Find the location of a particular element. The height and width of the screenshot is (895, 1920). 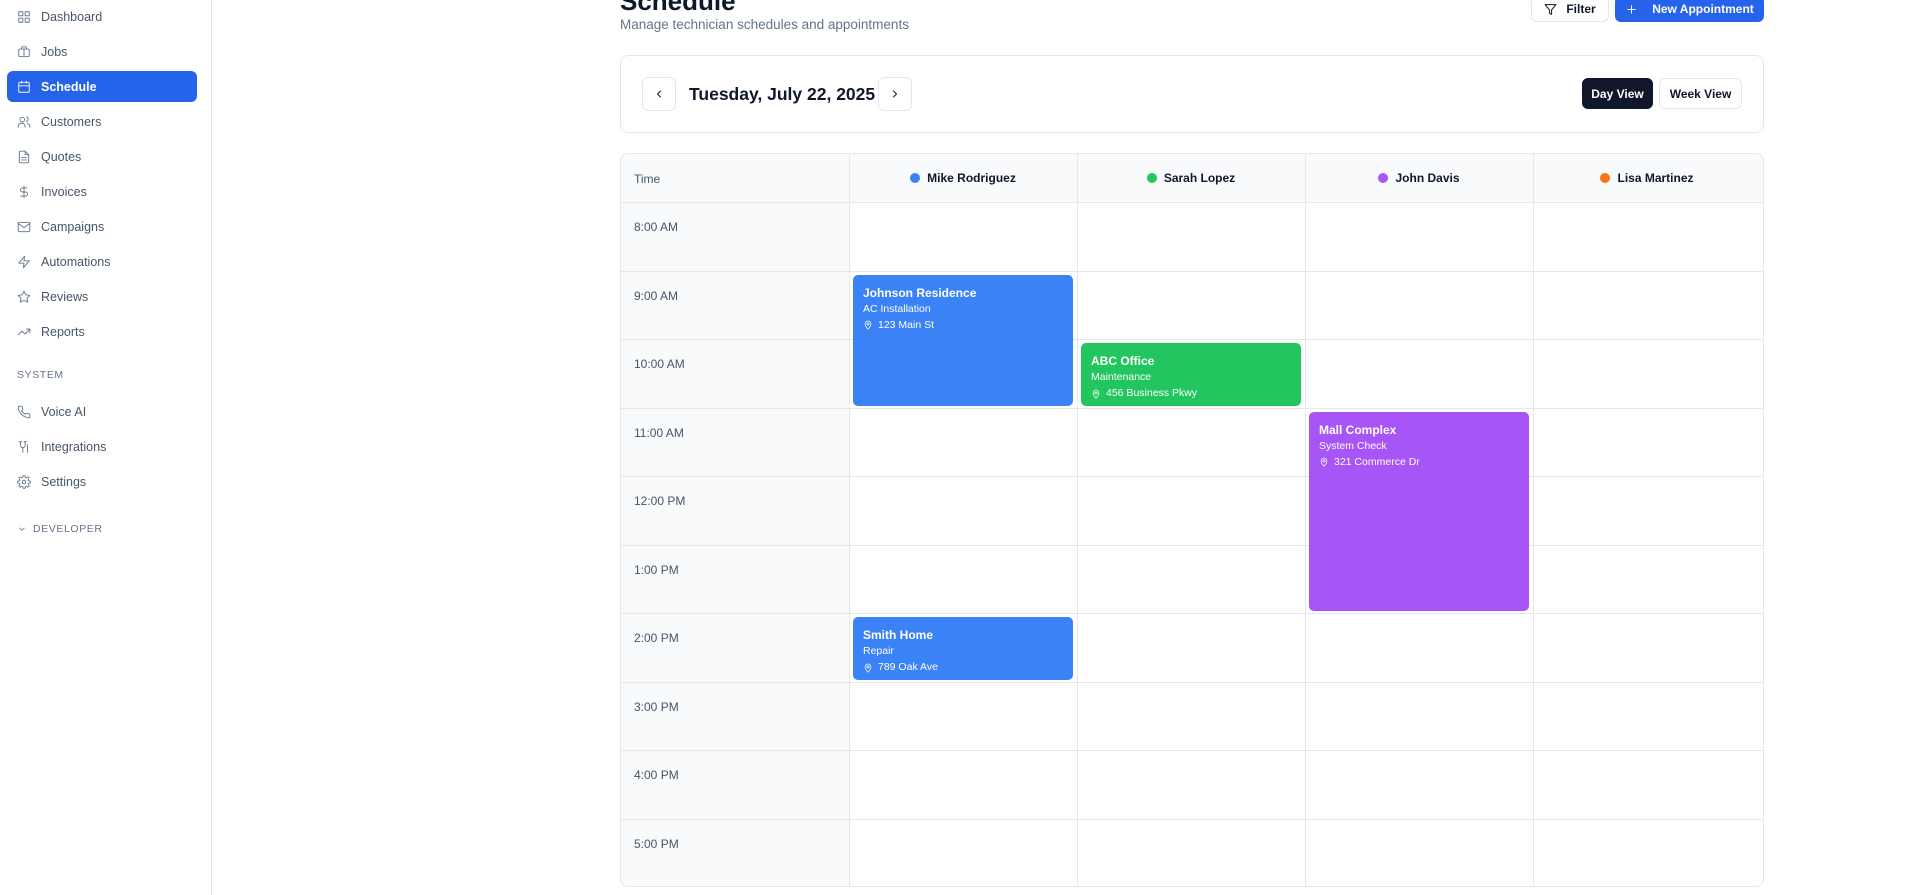

sidebar-item-settings: Settings is located at coordinates (102, 481).